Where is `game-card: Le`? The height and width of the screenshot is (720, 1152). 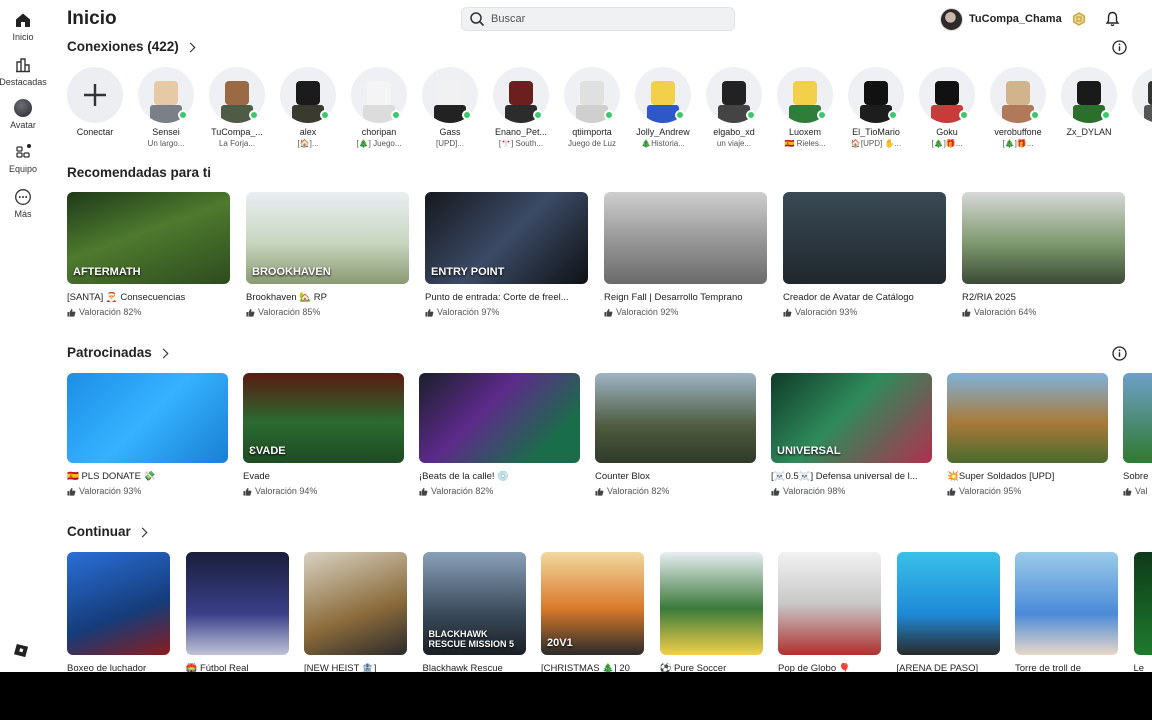
game-card: Le is located at coordinates (1142, 612).